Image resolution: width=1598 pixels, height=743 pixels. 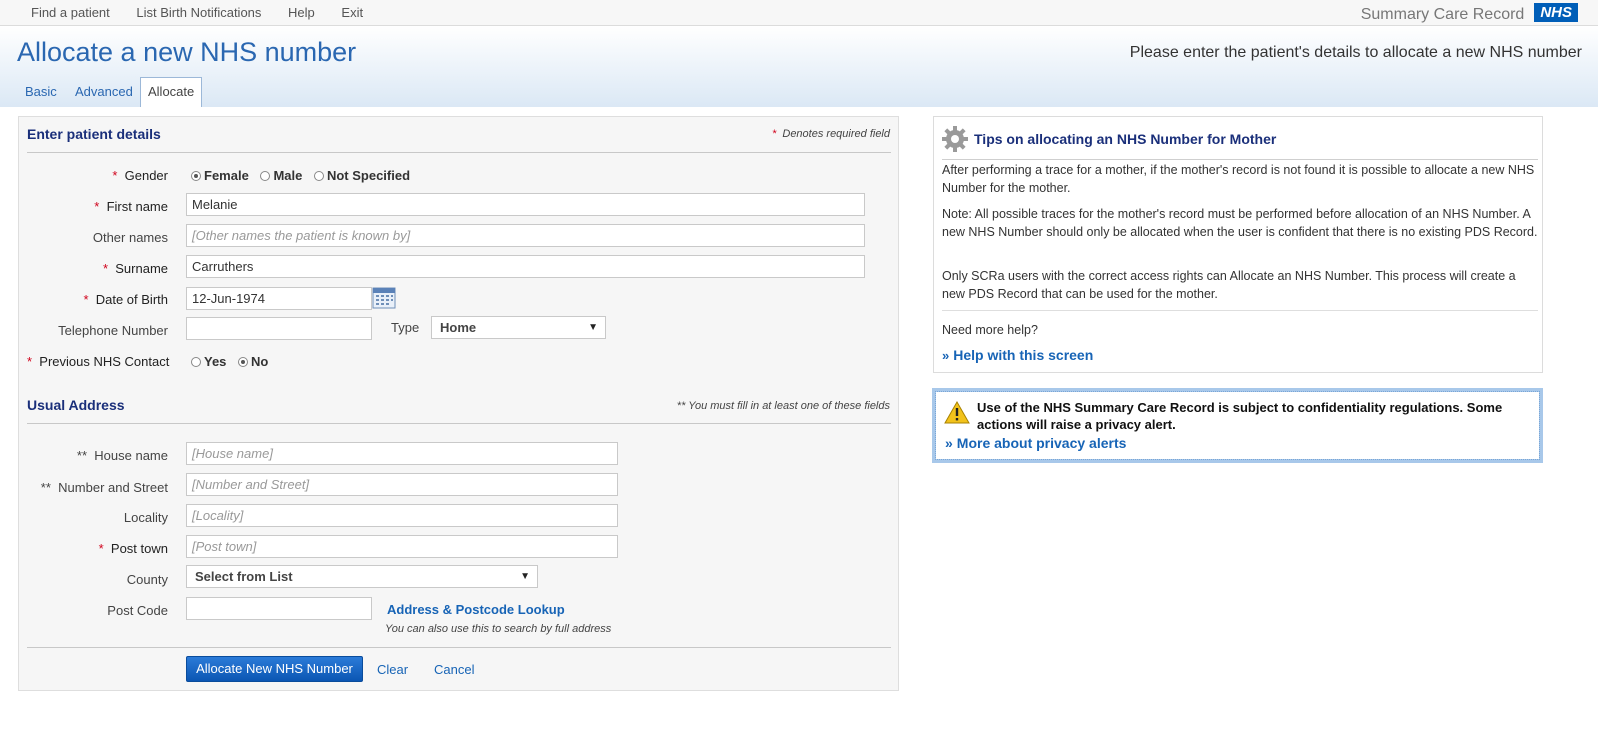 I want to click on gender-label: * Gender, so click(x=140, y=175).